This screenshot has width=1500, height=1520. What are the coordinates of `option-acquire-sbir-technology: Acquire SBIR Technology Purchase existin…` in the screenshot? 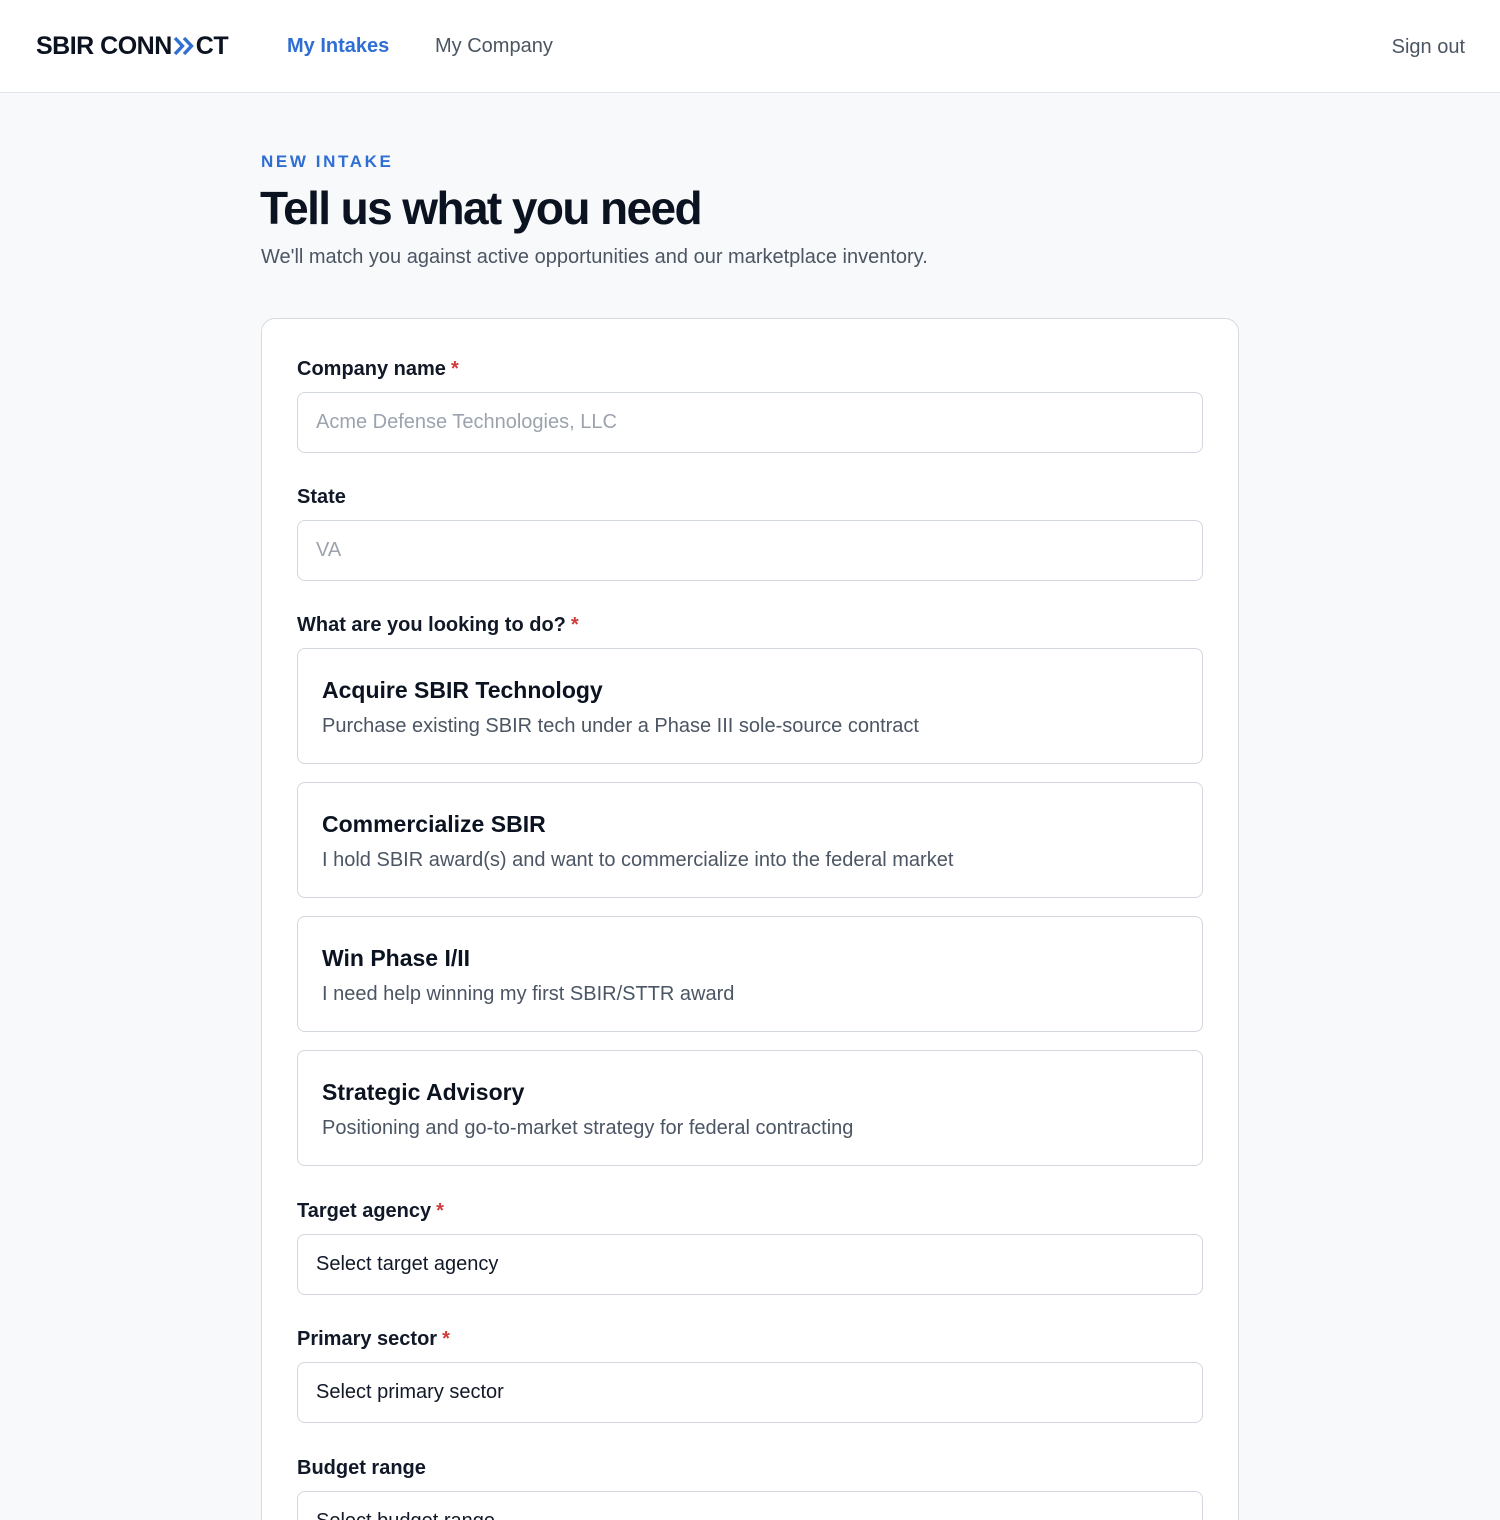 It's located at (750, 706).